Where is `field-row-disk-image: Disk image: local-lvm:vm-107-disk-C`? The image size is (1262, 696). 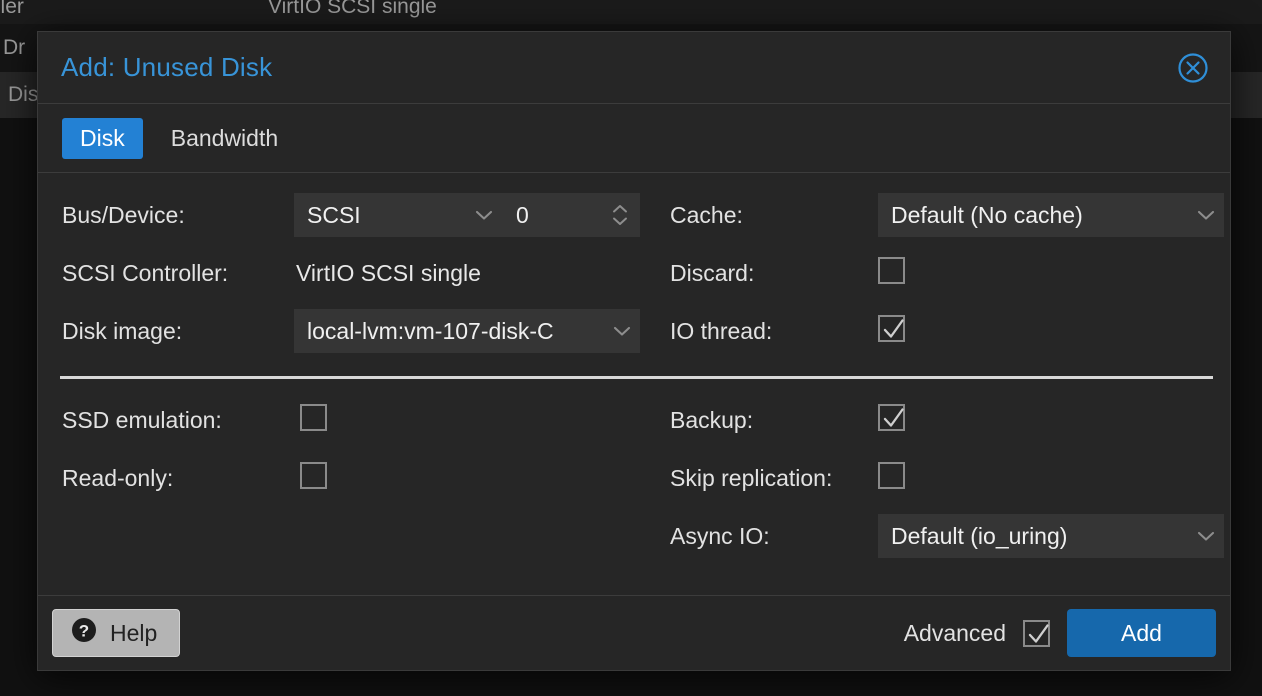 field-row-disk-image: Disk image: local-lvm:vm-107-disk-C is located at coordinates (362, 331).